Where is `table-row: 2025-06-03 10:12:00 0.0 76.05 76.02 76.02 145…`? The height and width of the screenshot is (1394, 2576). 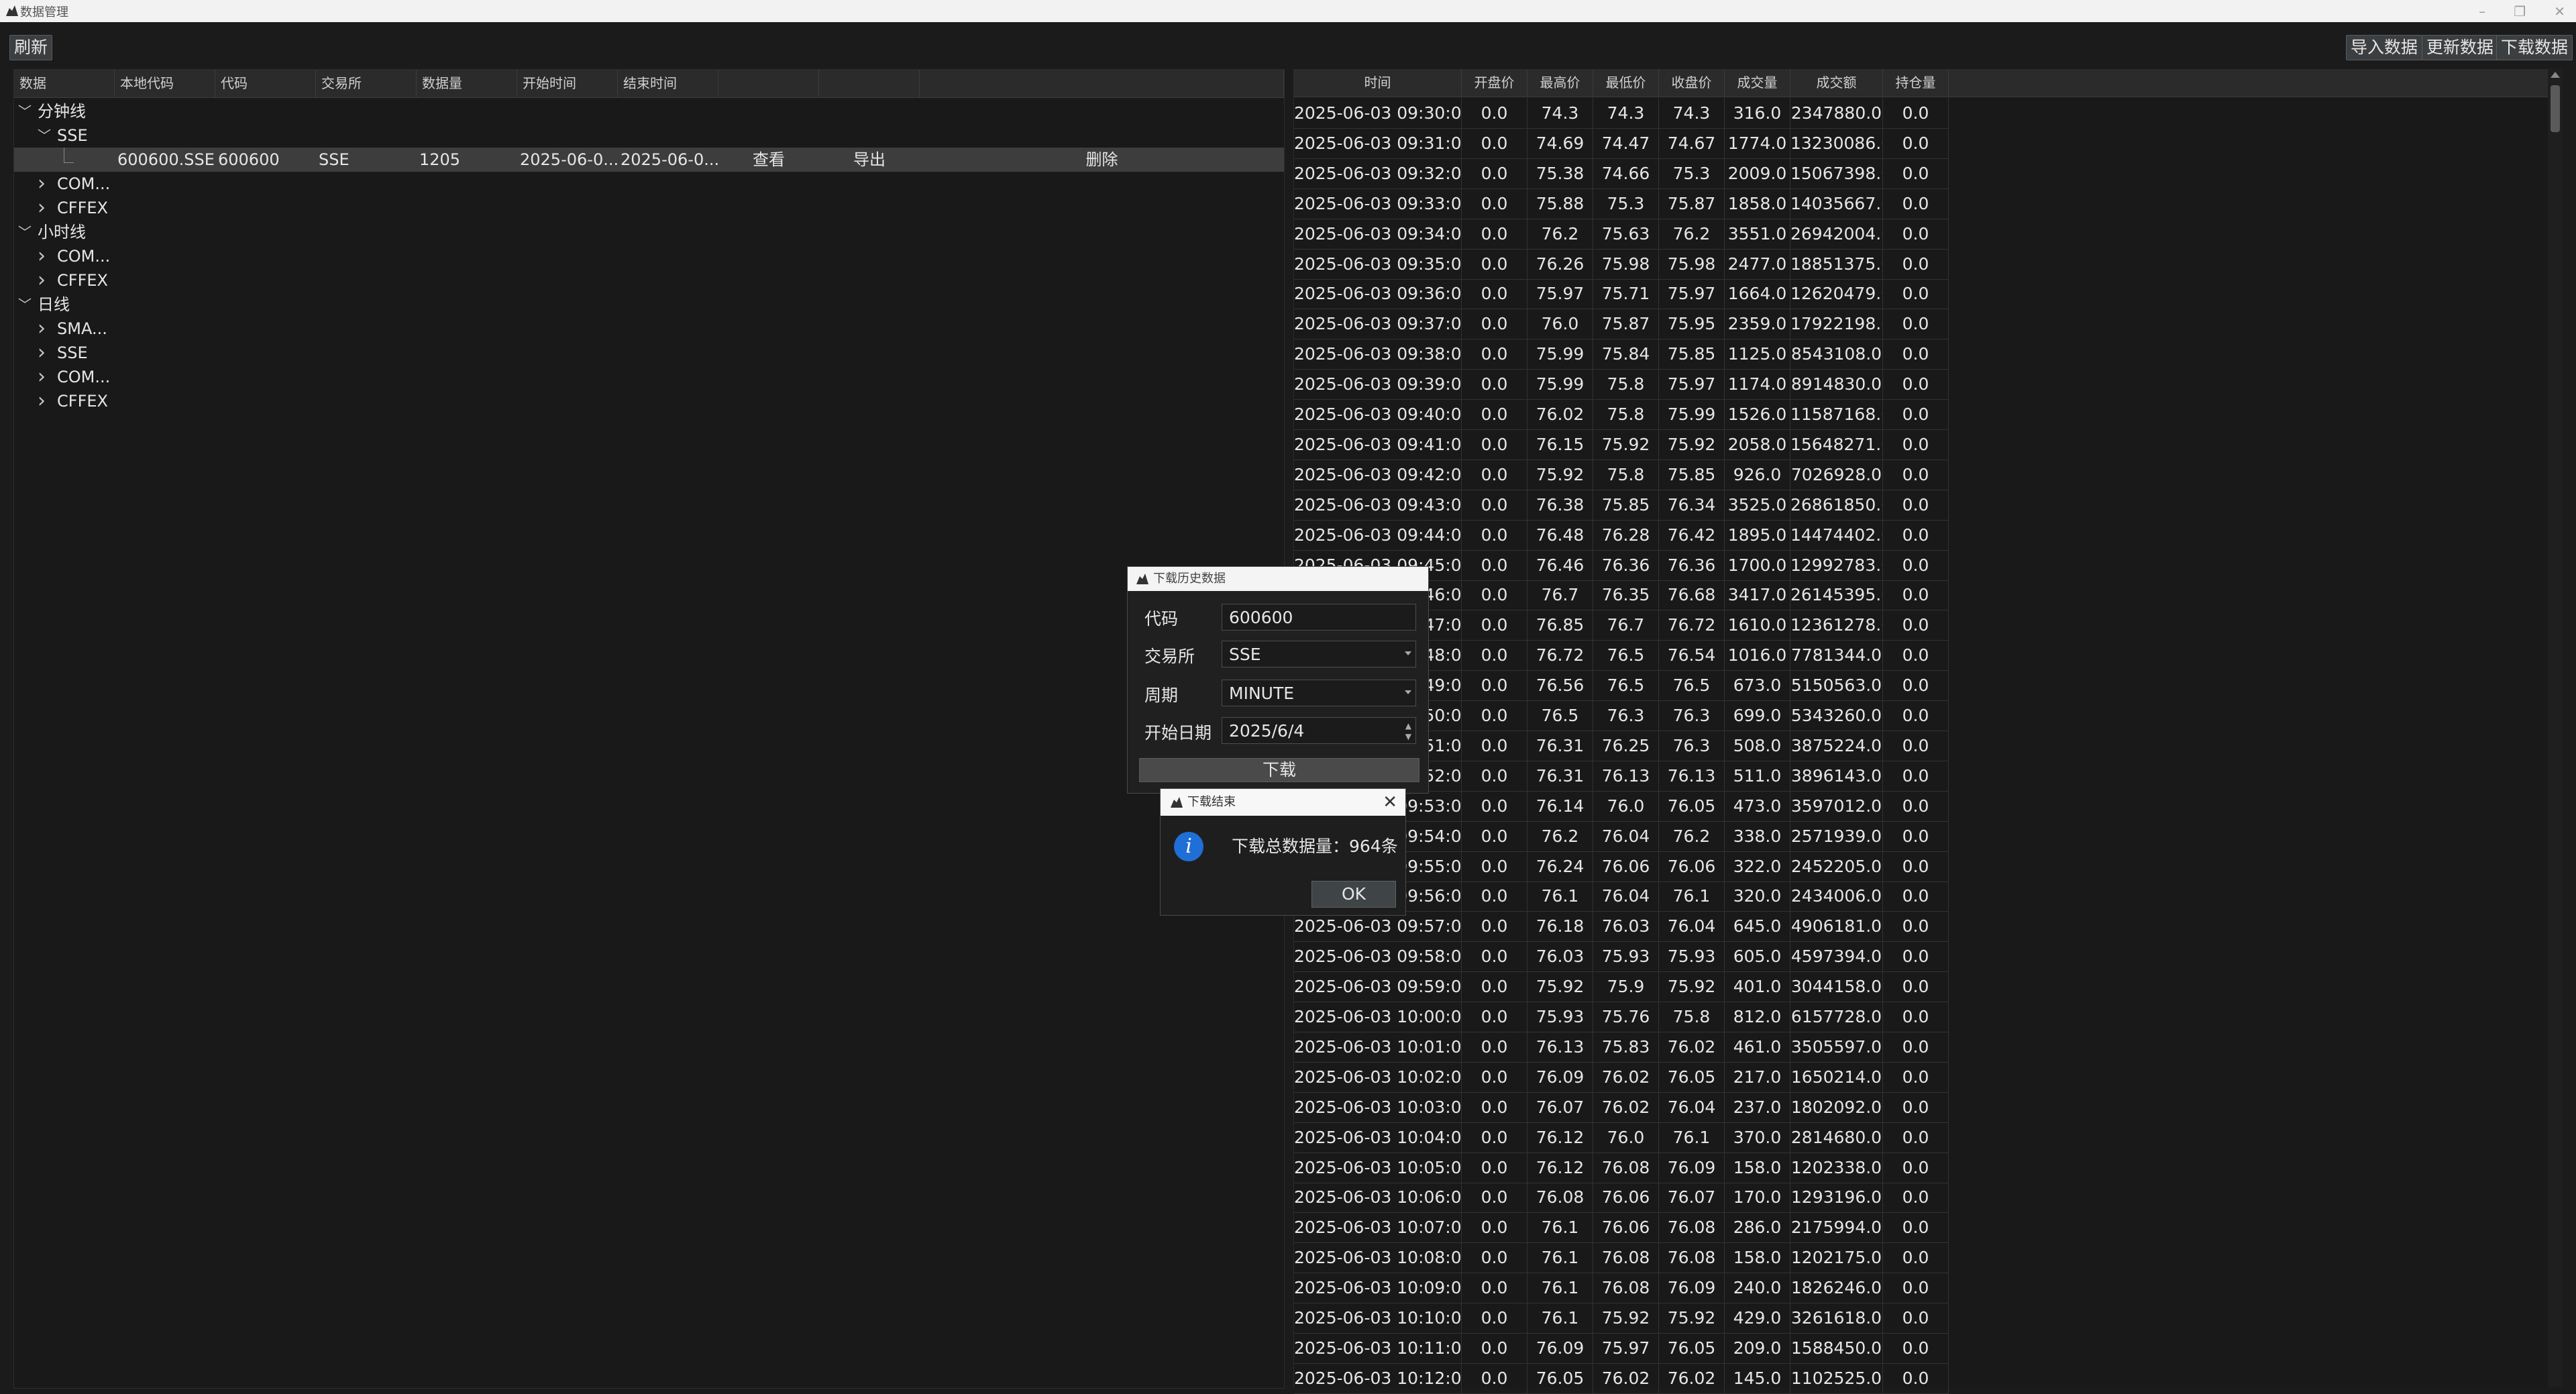 table-row: 2025-06-03 10:12:00 0.0 76.05 76.02 76.02 145… is located at coordinates (1621, 1378).